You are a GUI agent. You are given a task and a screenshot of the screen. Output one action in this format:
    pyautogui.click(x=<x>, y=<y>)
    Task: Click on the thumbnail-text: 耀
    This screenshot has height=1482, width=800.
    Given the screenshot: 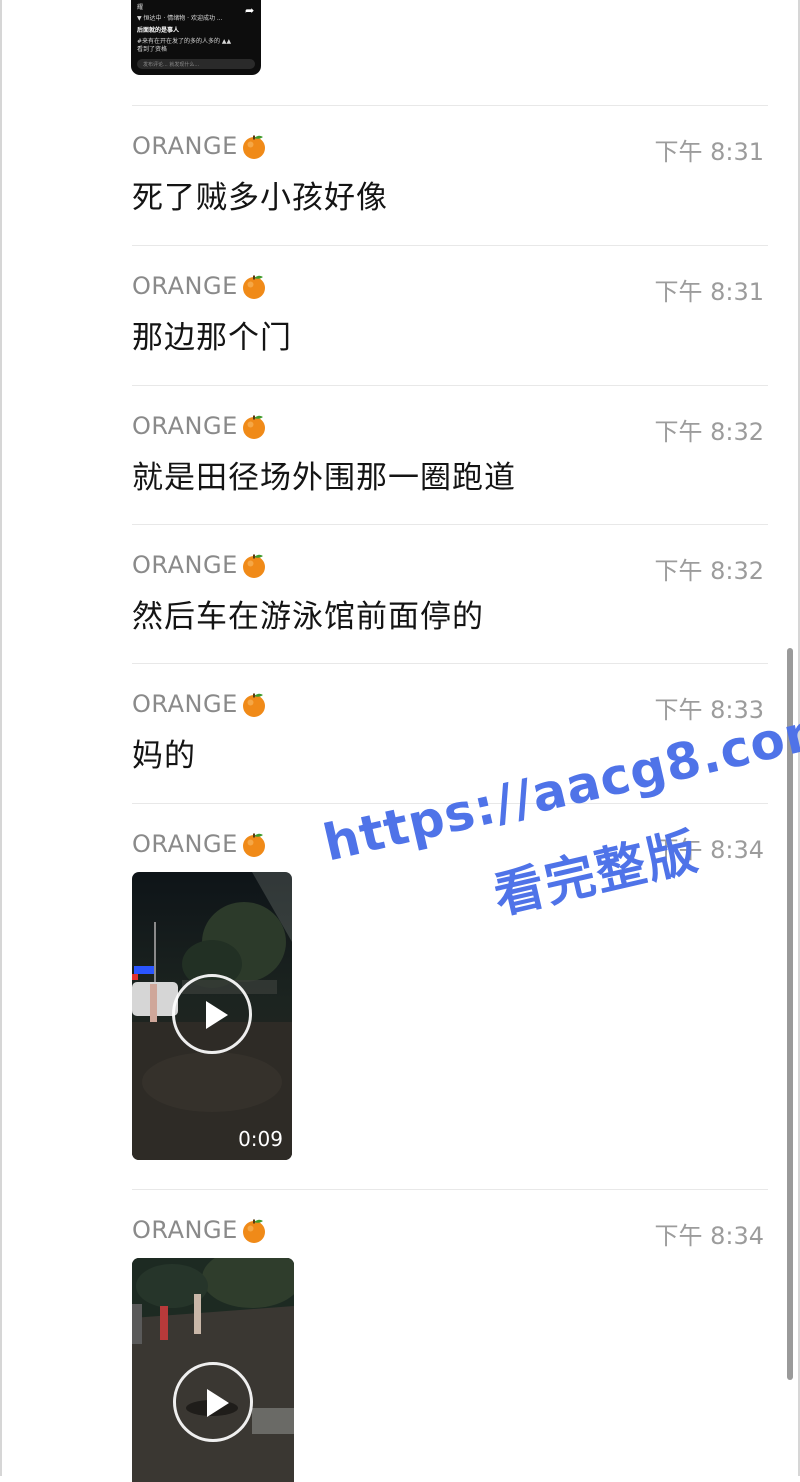 What is the action you would take?
    pyautogui.click(x=140, y=7)
    